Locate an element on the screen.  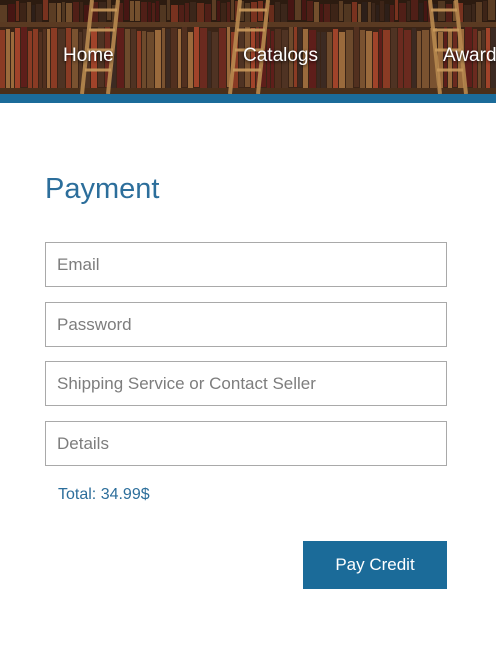
main-nav: Home Catalogs Awards is located at coordinates (248, 47).